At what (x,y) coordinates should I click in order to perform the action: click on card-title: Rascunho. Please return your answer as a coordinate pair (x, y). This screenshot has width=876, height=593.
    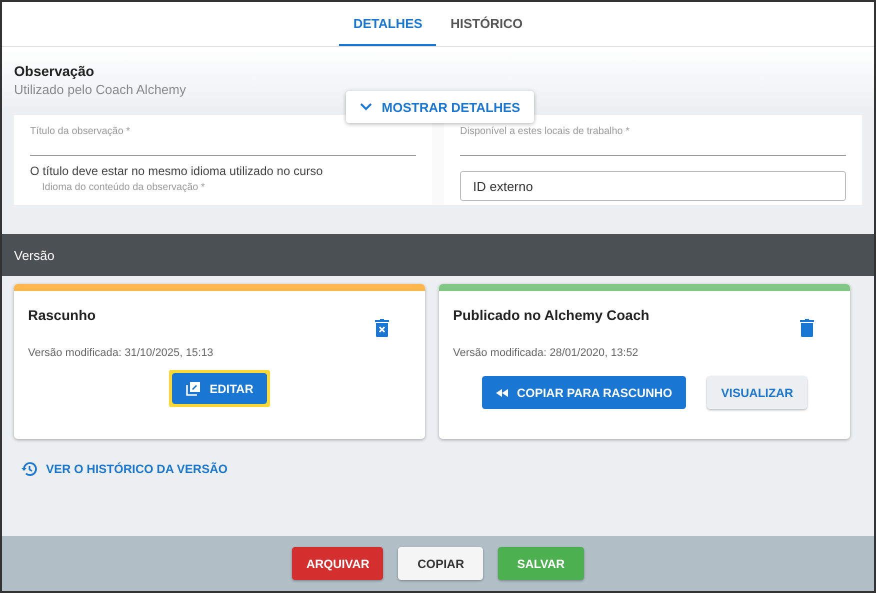
    Looking at the image, I should click on (62, 315).